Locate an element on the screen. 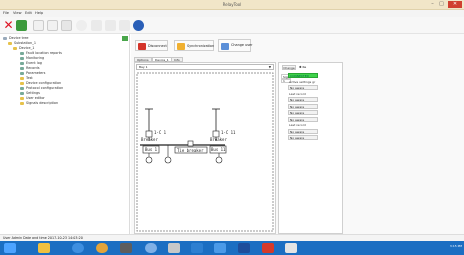 This screenshot has height=255, width=464. left-load-symbol is located at coordinates (149, 160).